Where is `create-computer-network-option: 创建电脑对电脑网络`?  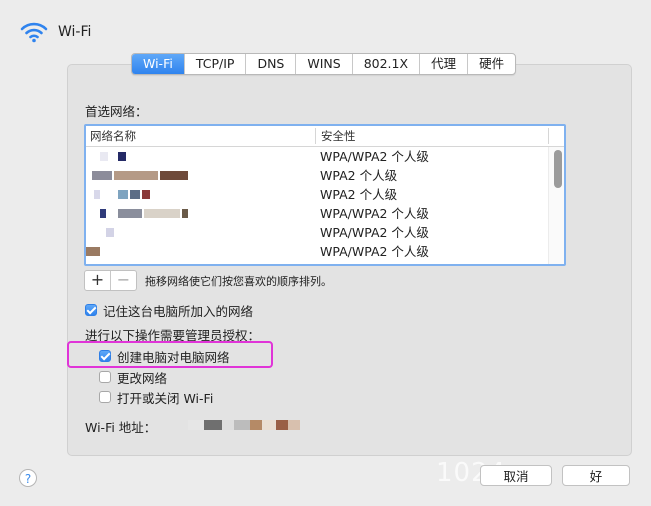
create-computer-network-option: 创建电脑对电脑网络 is located at coordinates (164, 356).